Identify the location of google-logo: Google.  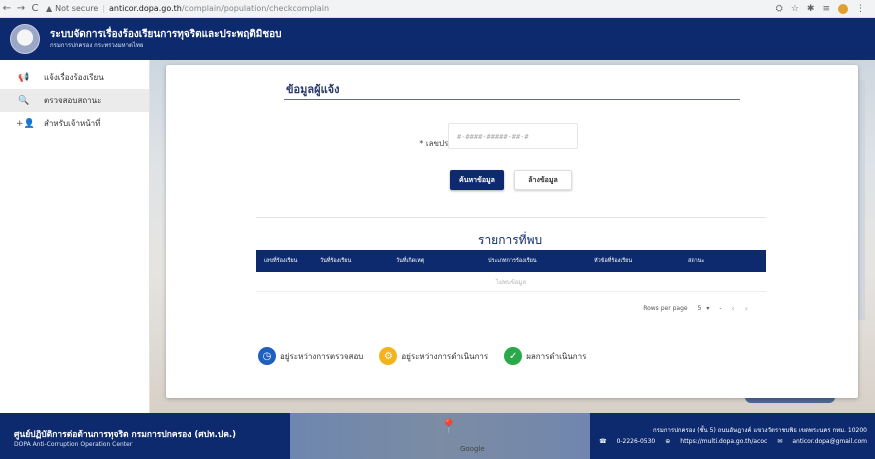
(472, 449).